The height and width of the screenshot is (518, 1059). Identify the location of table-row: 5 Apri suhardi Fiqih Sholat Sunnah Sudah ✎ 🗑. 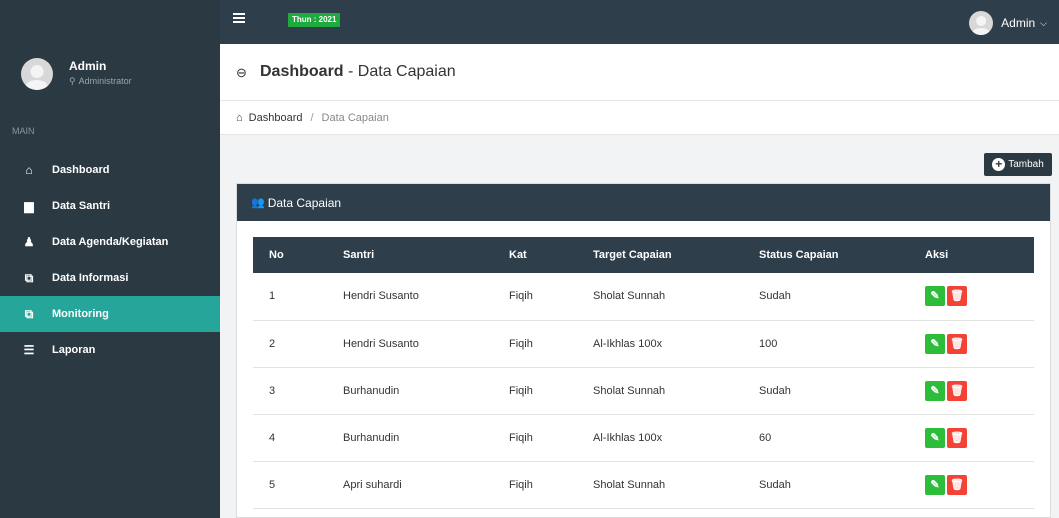
(643, 485).